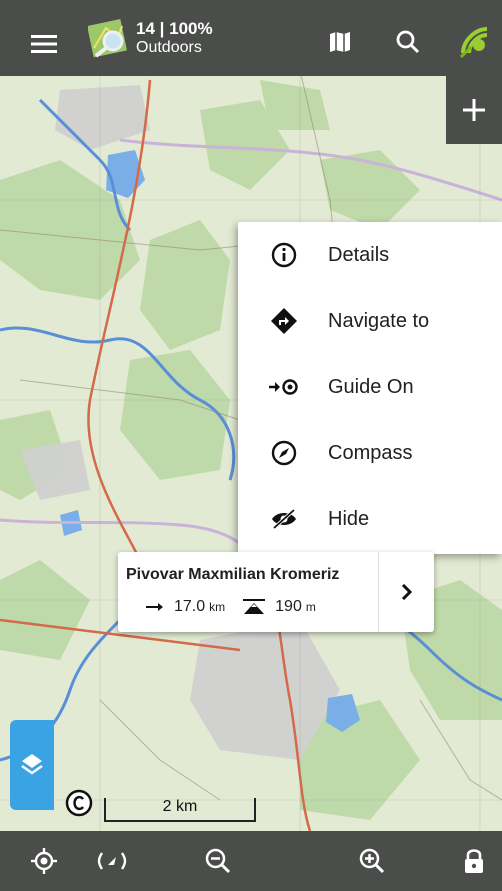 The height and width of the screenshot is (891, 502). I want to click on info-icon, so click(284, 255).